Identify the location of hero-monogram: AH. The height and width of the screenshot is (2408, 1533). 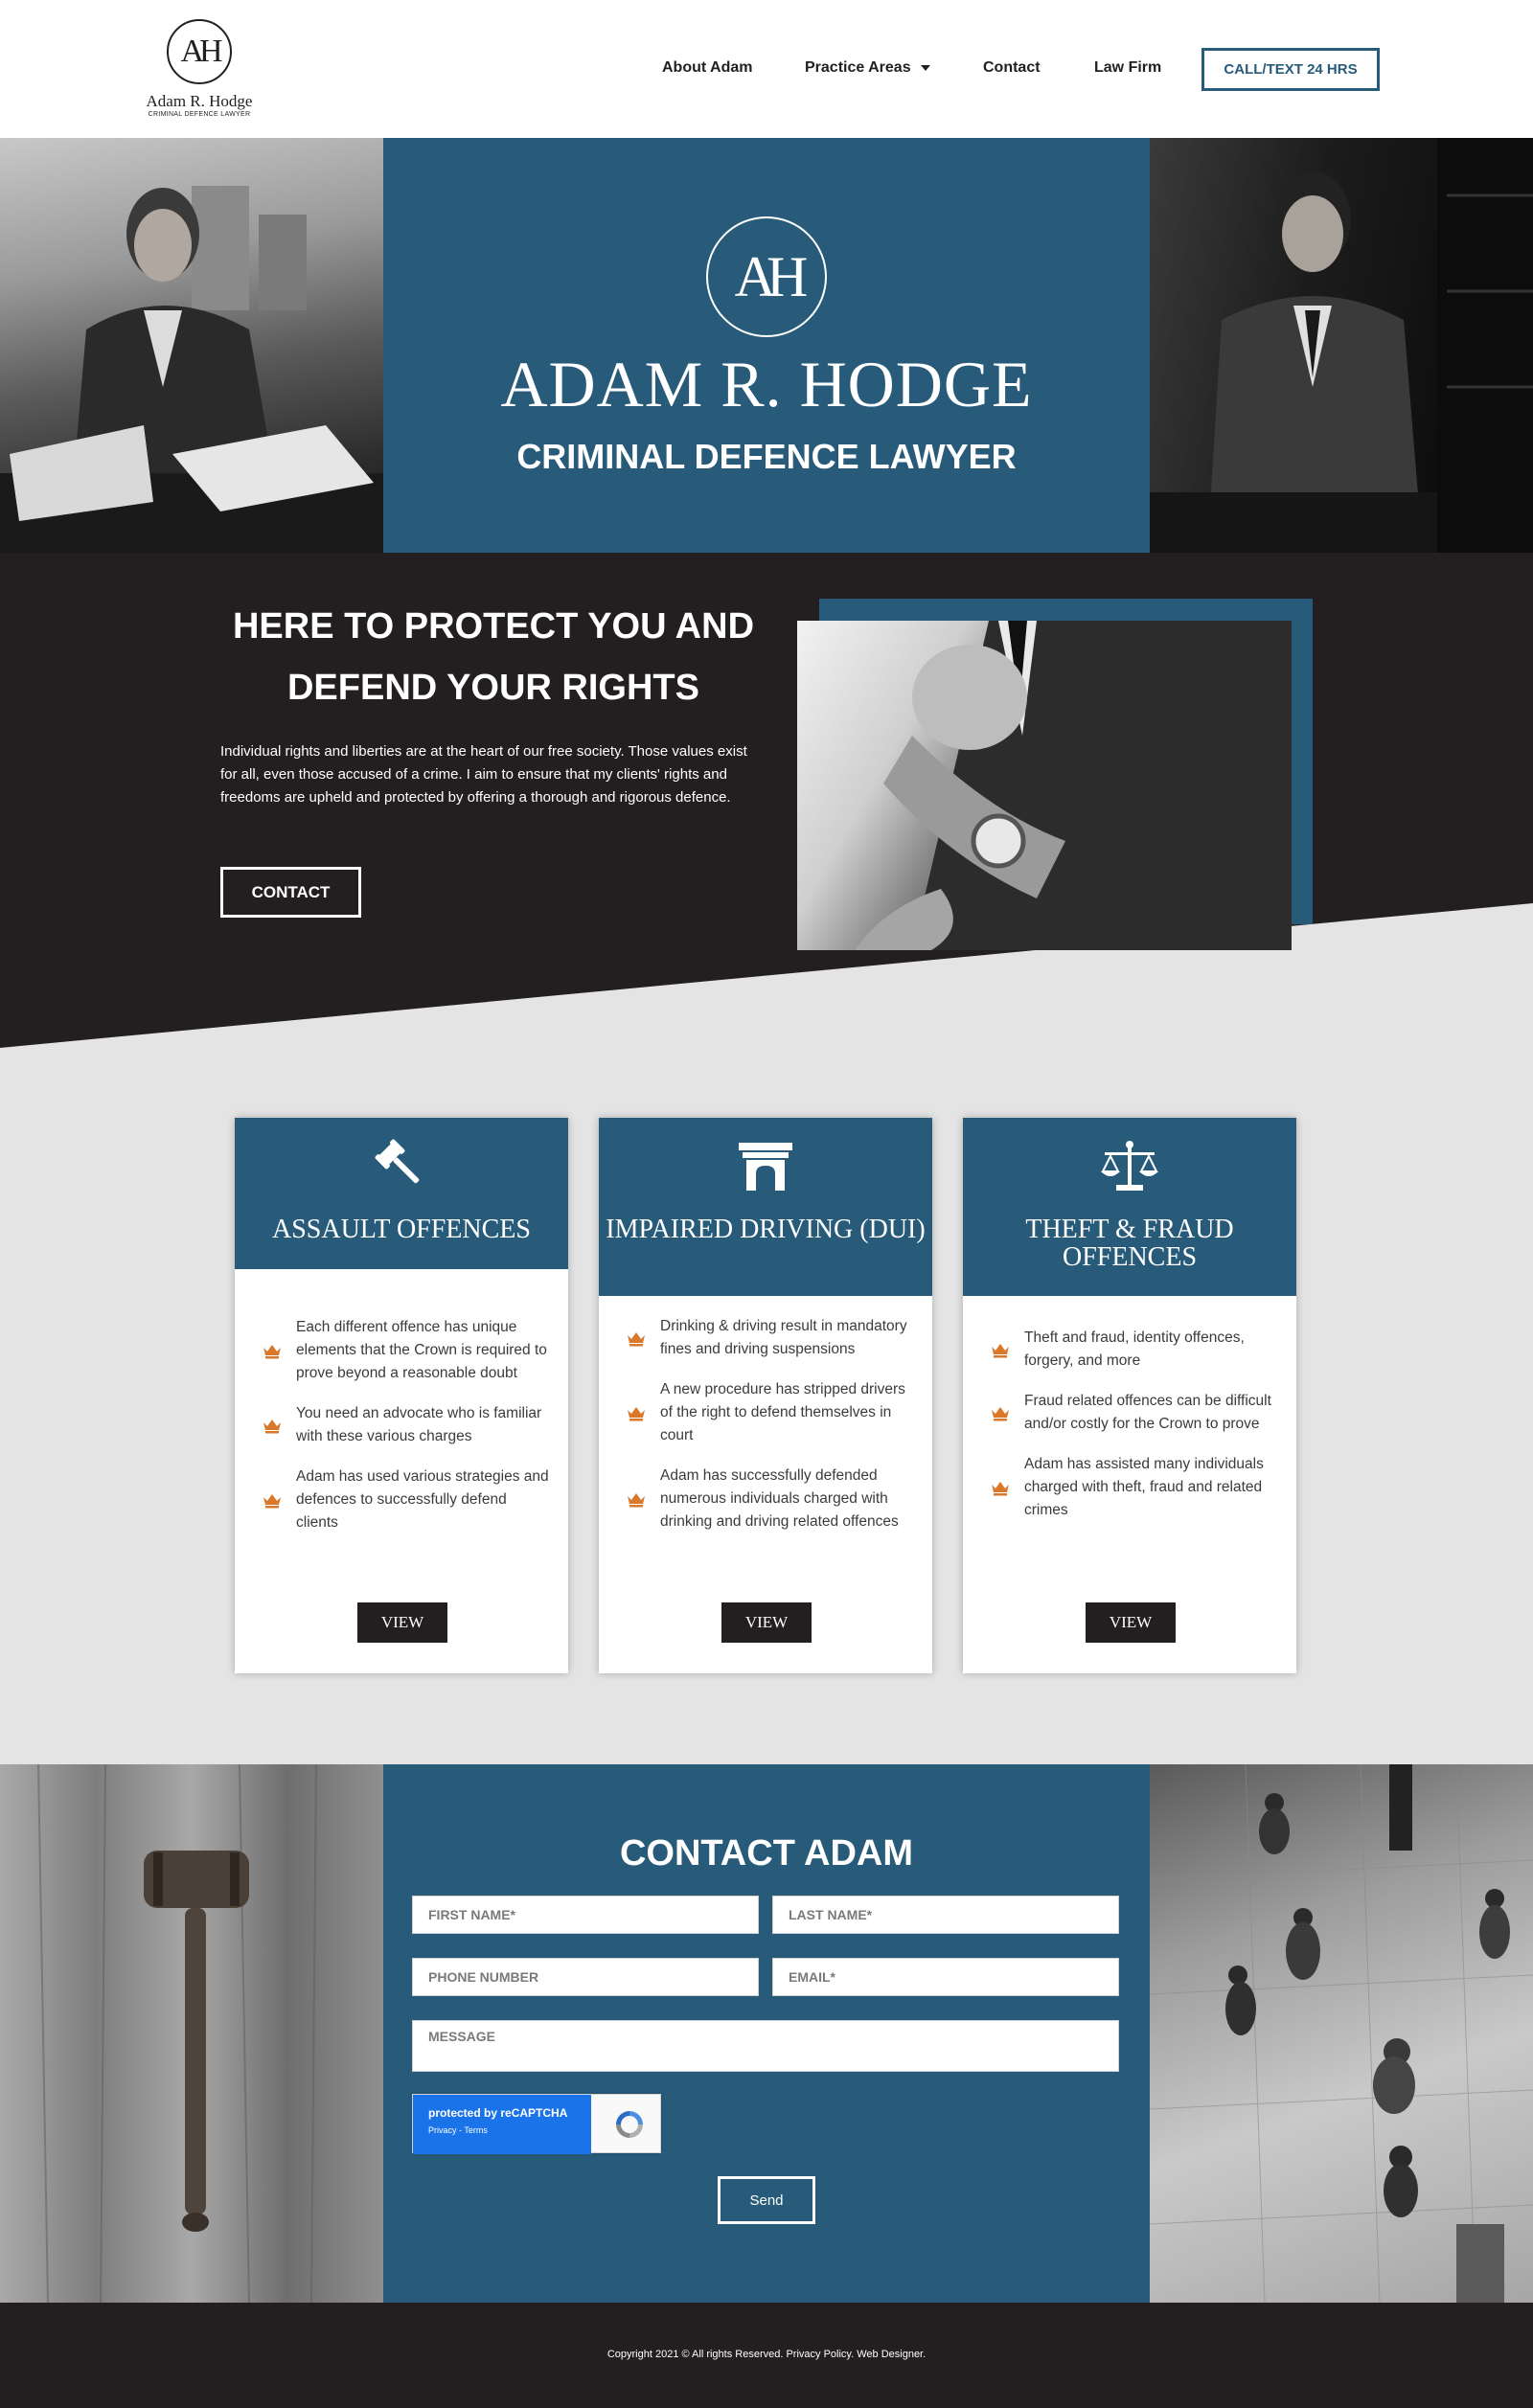
(766, 276).